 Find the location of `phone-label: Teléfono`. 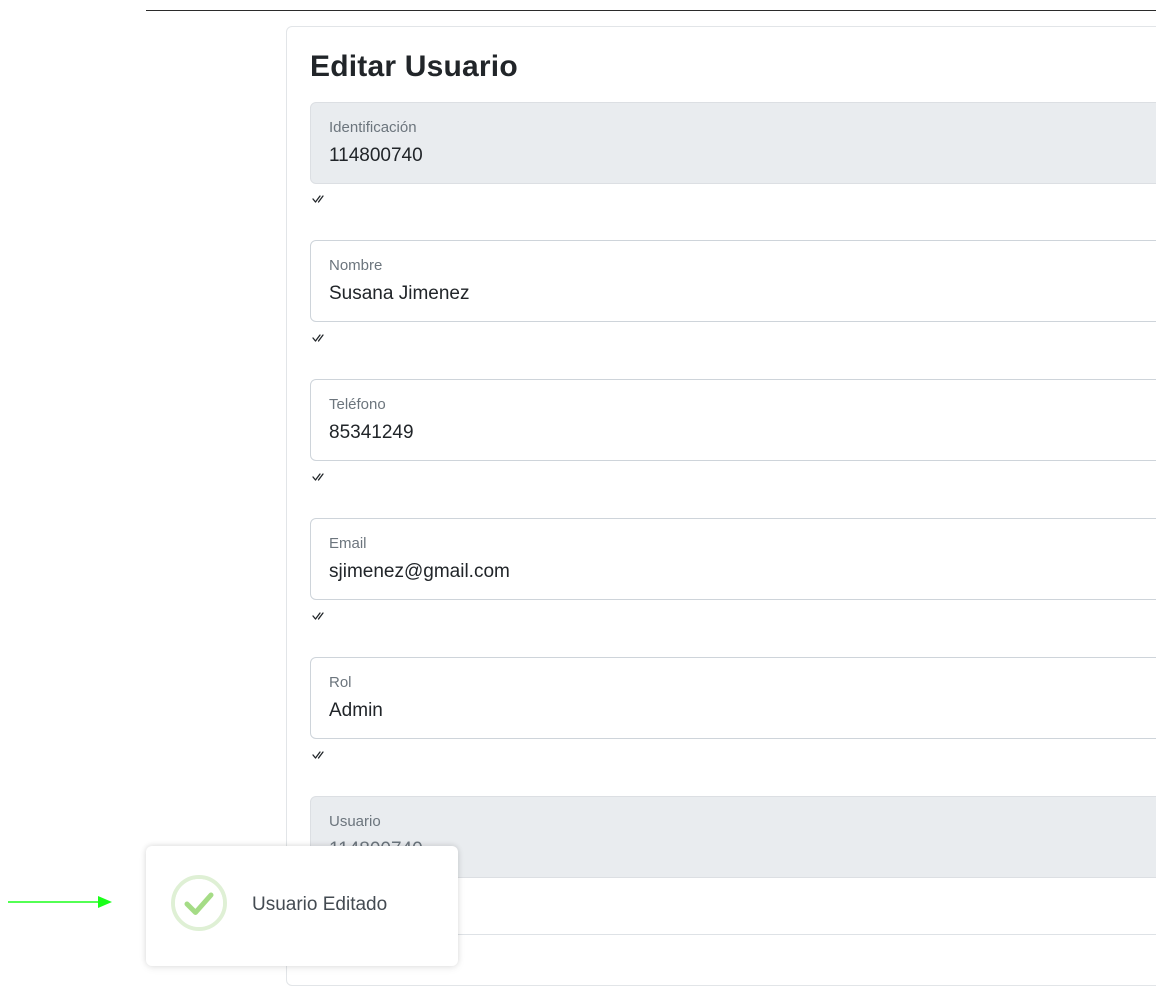

phone-label: Teléfono is located at coordinates (357, 404).